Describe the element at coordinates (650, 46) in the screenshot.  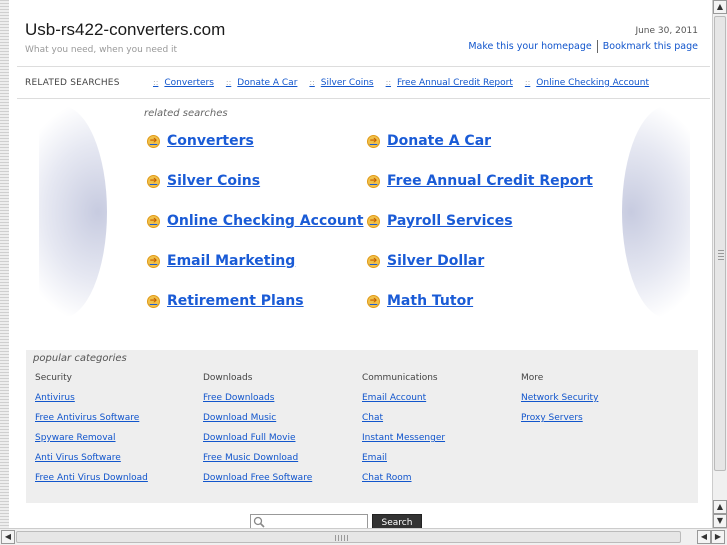
I see `bookmark-link: Bookmark this page` at that location.